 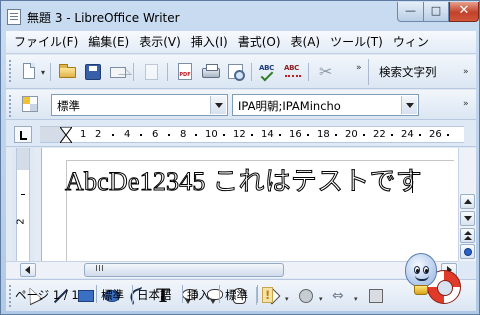 I want to click on print-preview-icon, so click(x=236, y=72).